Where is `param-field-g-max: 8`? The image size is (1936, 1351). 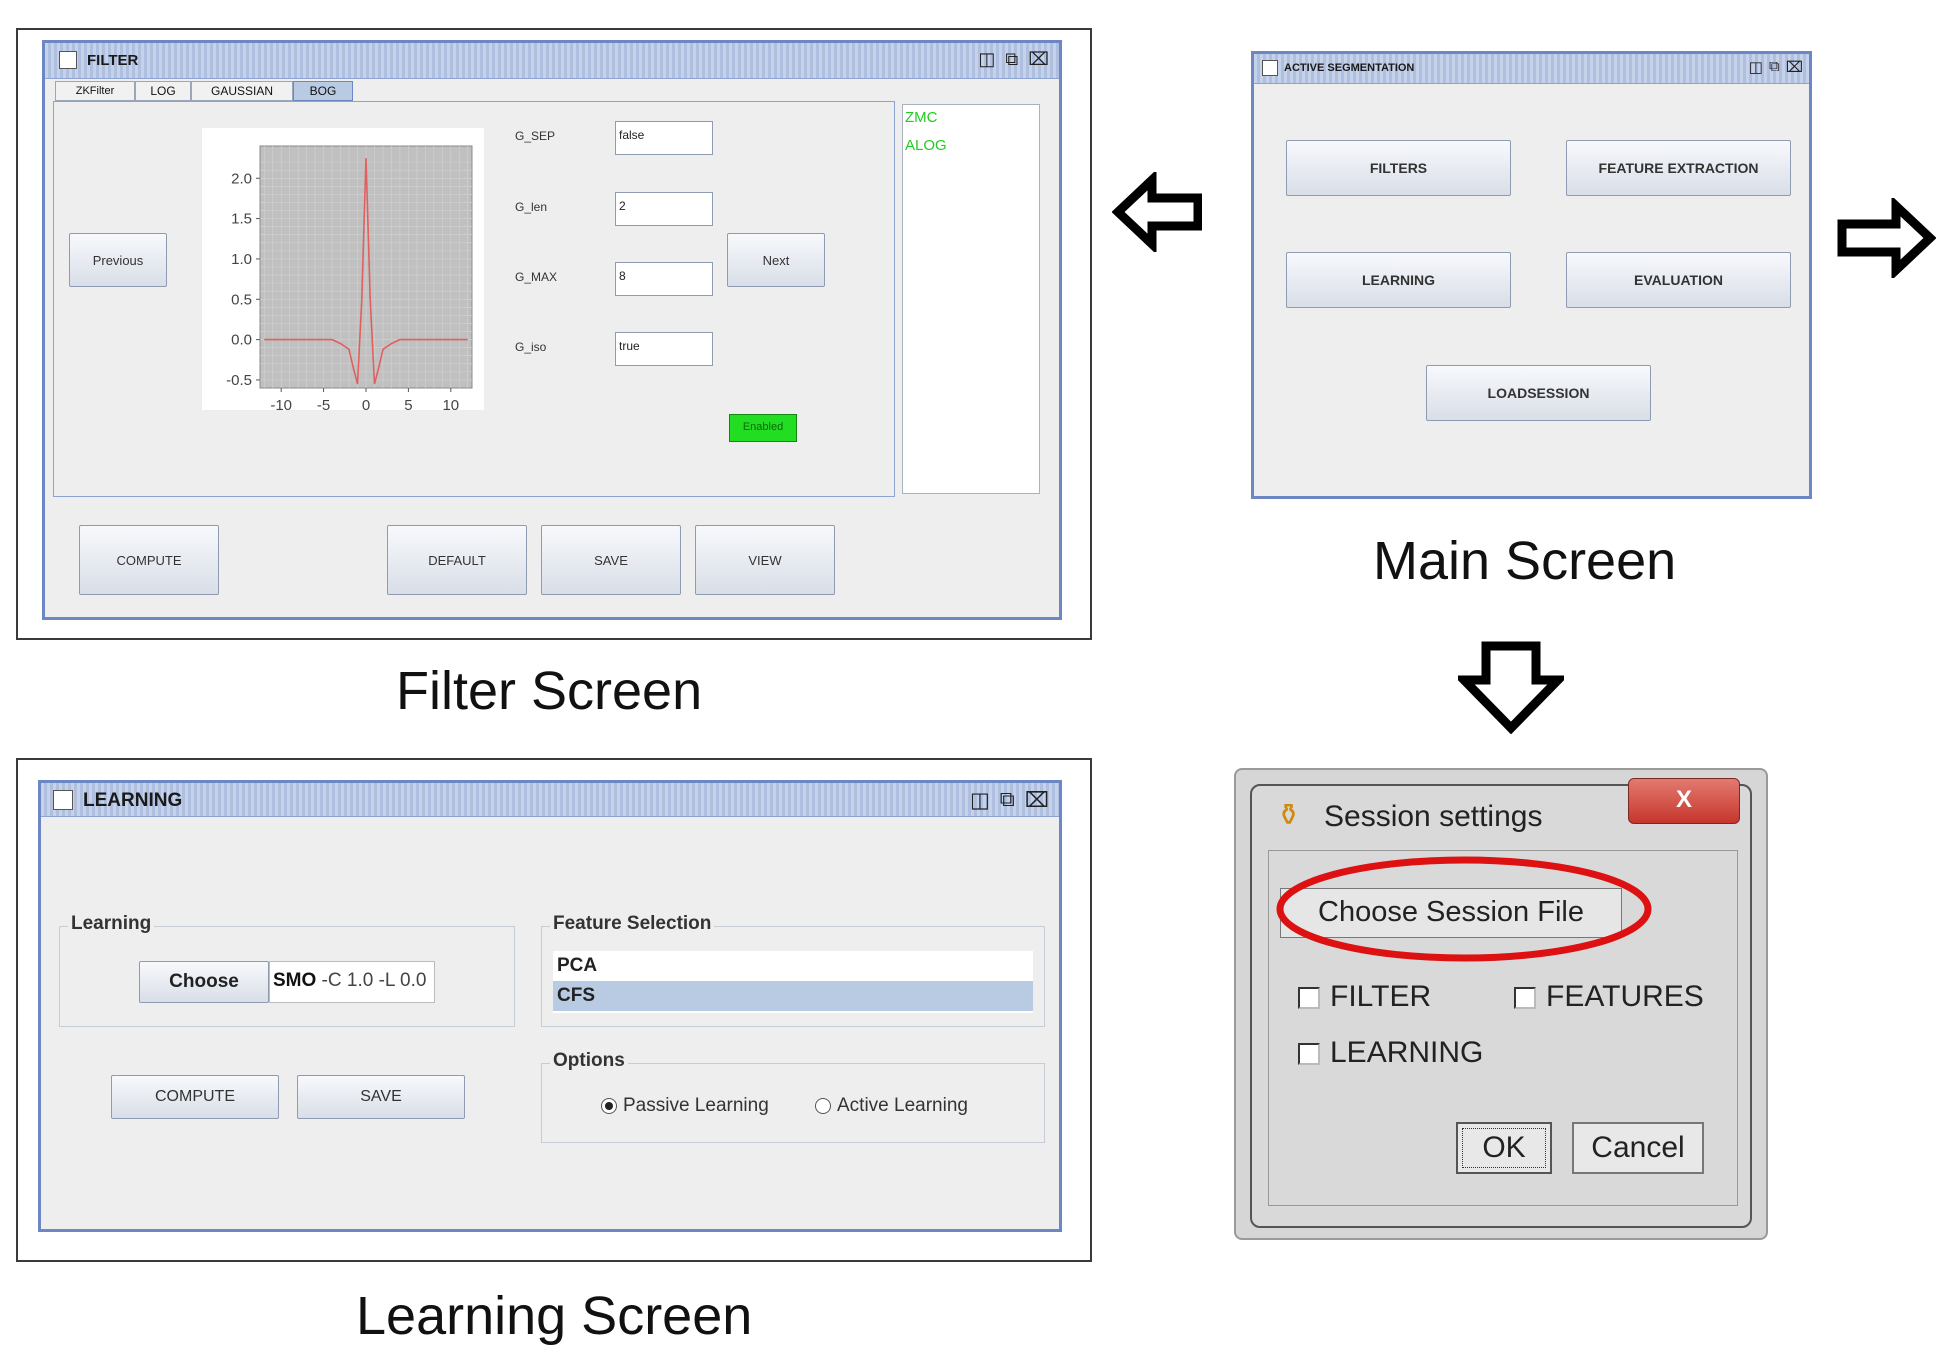
param-field-g-max: 8 is located at coordinates (664, 279).